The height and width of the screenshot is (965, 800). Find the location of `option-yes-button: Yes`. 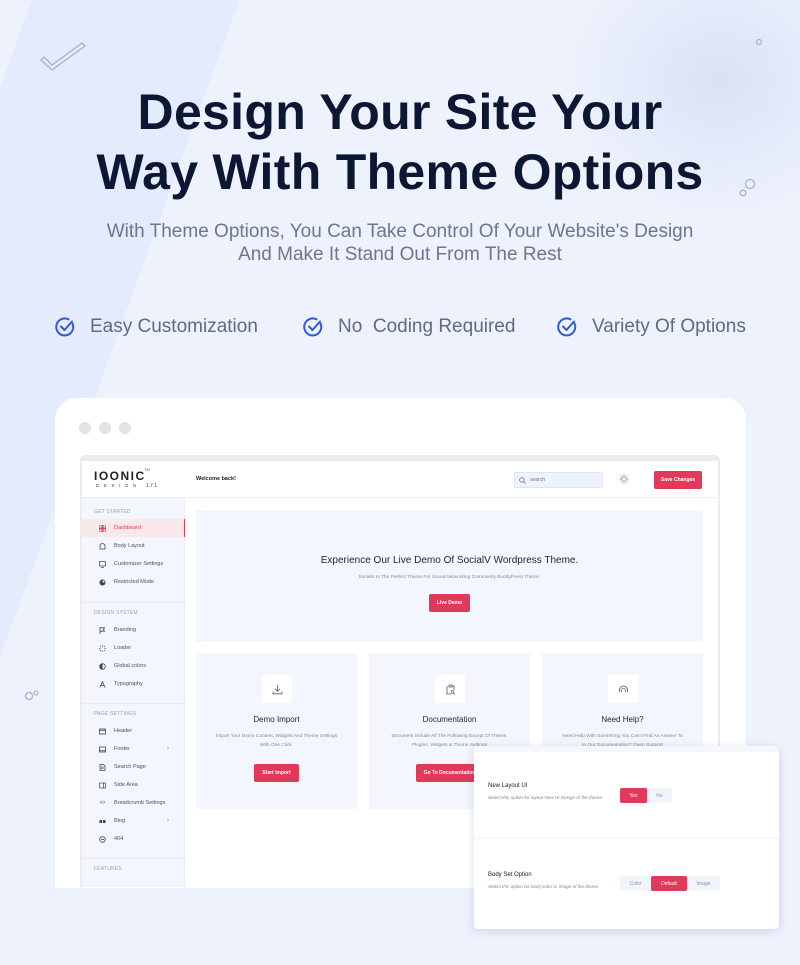

option-yes-button: Yes is located at coordinates (633, 795).